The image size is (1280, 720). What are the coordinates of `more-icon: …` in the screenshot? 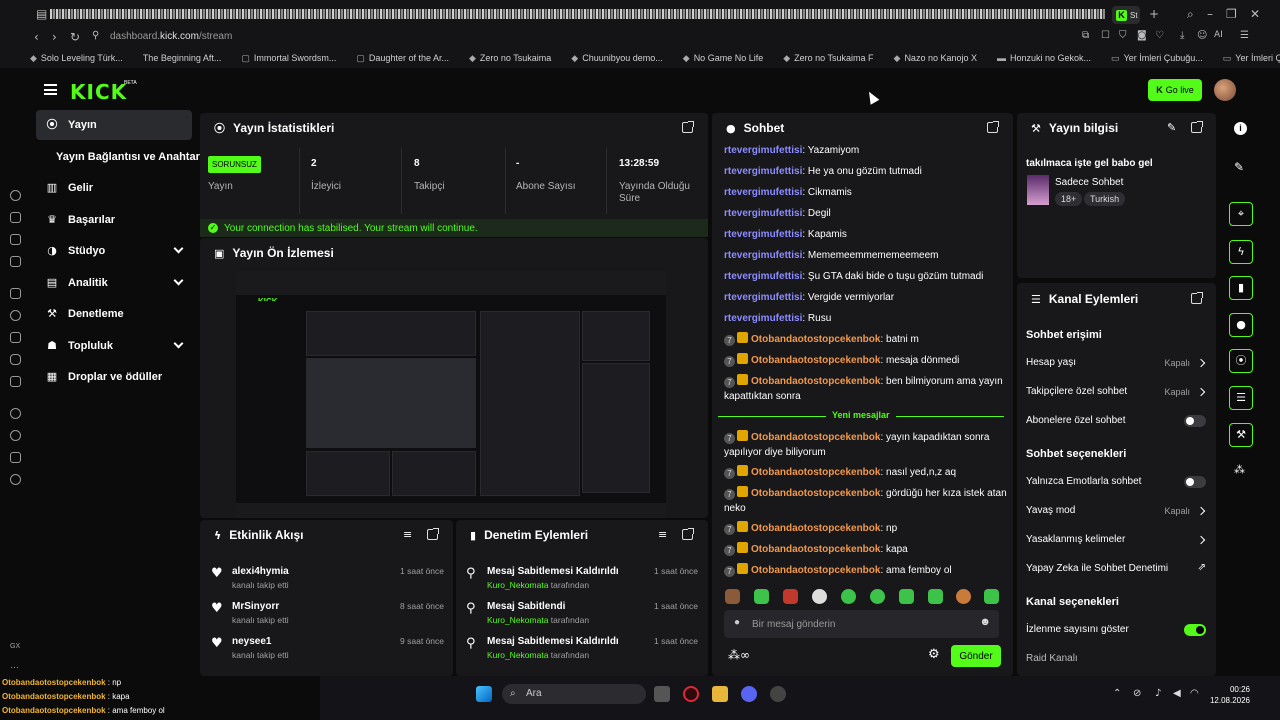 It's located at (14, 665).